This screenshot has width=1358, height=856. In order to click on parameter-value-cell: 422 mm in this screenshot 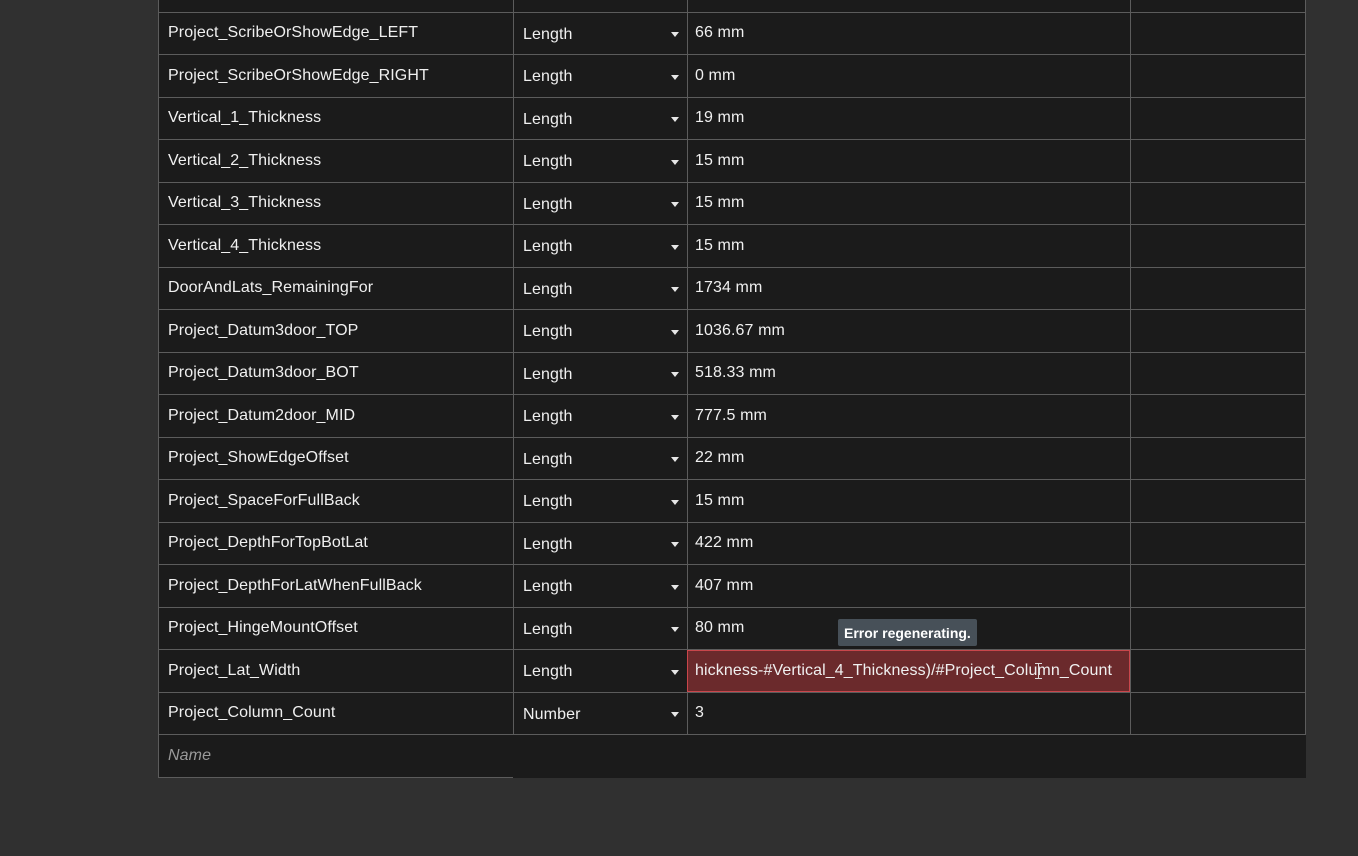, I will do `click(908, 543)`.